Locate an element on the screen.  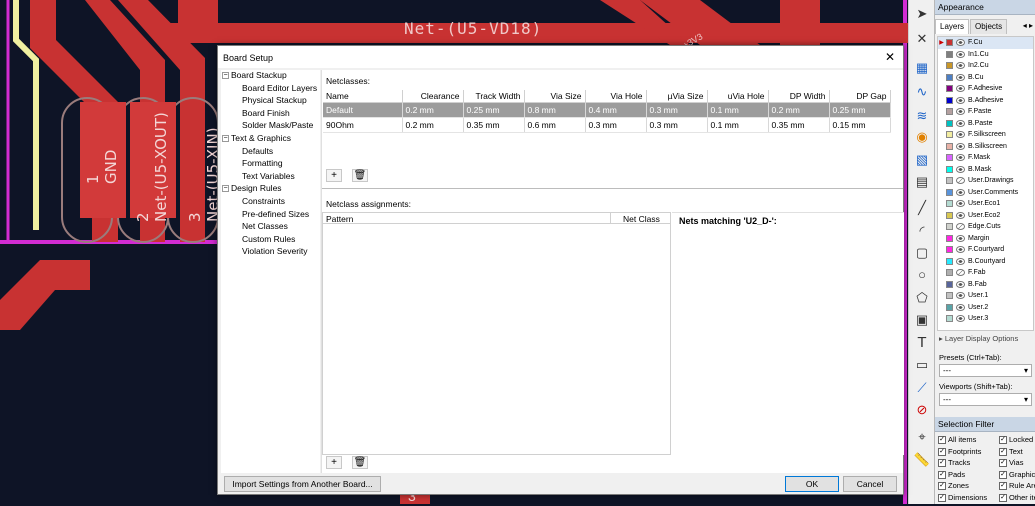
ok-button: OK is located at coordinates (812, 484).